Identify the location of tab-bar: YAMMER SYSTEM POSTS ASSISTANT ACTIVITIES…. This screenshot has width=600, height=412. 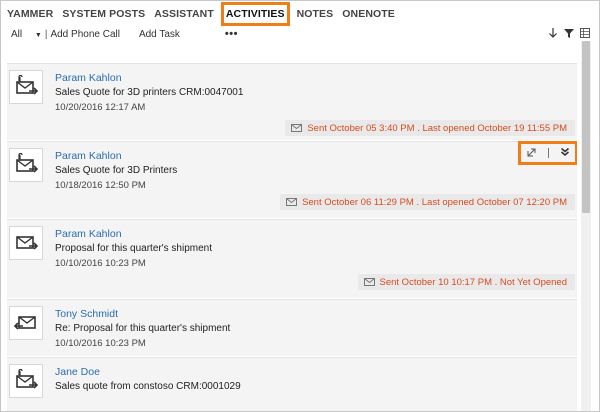
(205, 14).